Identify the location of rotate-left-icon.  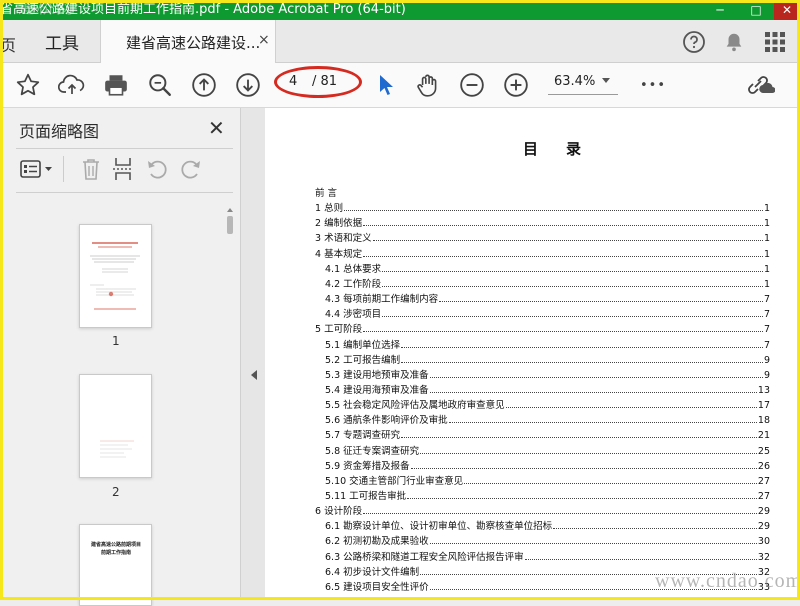
(157, 169).